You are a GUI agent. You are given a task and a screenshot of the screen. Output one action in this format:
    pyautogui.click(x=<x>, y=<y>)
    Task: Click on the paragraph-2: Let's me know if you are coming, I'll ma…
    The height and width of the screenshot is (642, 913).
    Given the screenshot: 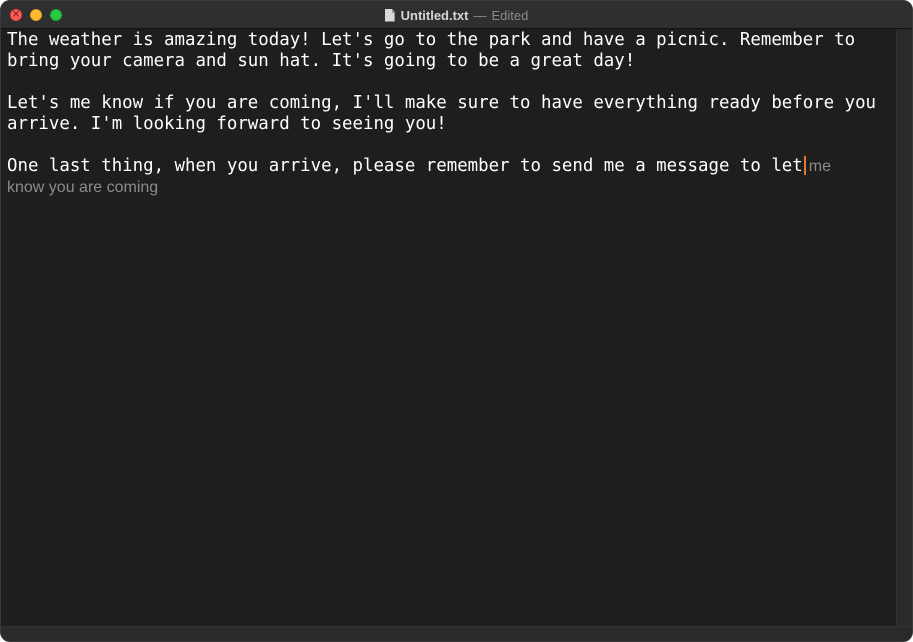 What is the action you would take?
    pyautogui.click(x=447, y=113)
    